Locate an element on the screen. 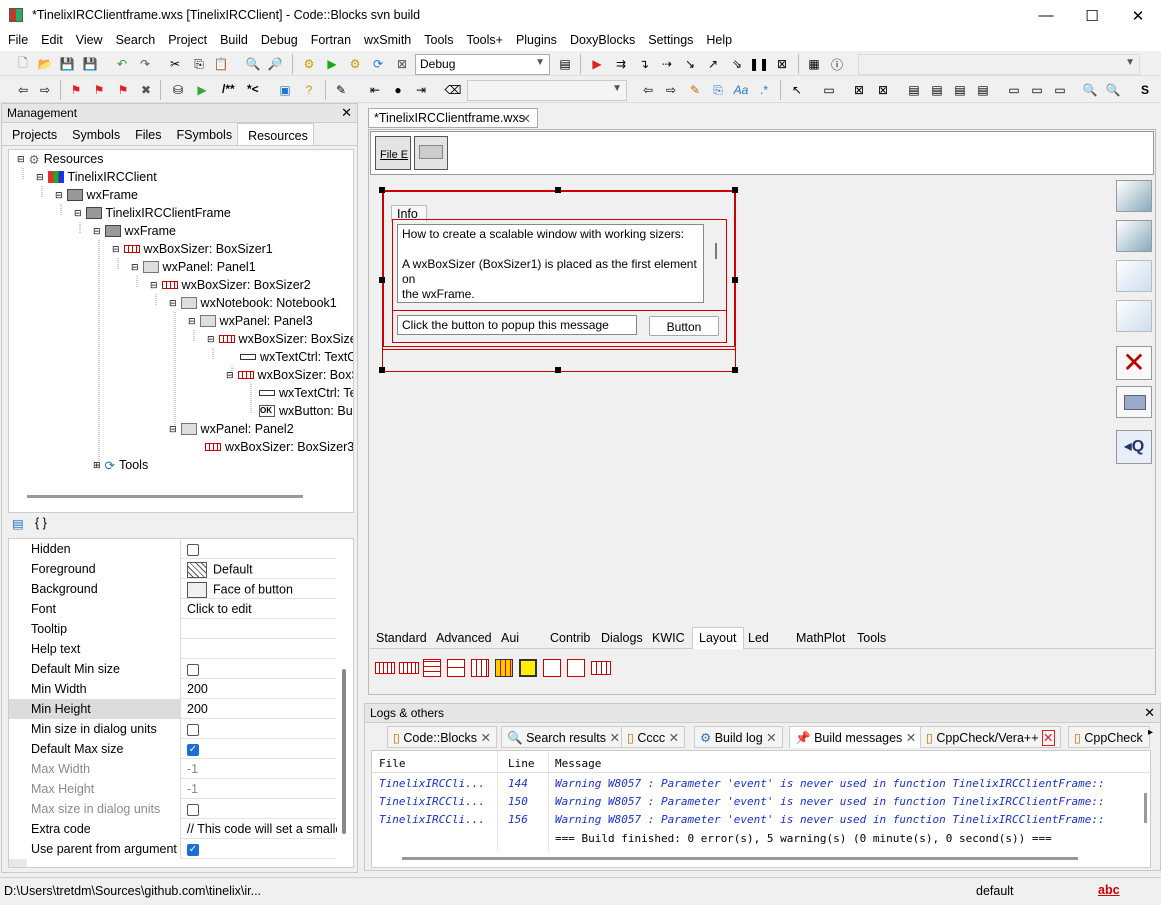  bookmark-prev-icon: ⚑ is located at coordinates (99, 90).